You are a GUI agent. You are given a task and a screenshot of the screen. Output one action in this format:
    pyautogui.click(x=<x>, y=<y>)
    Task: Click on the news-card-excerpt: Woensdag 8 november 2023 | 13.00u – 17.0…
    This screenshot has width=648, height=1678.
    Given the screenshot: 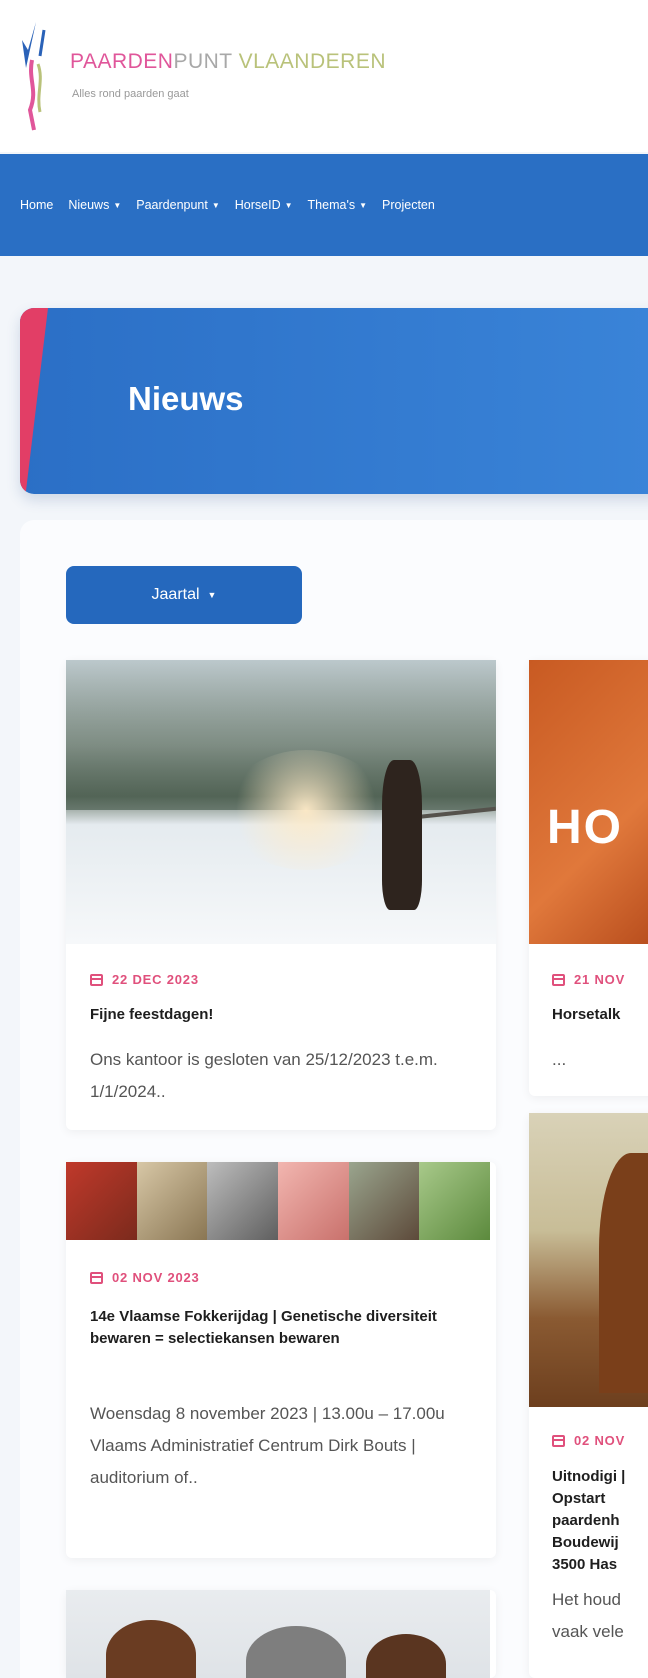 What is the action you would take?
    pyautogui.click(x=267, y=1445)
    